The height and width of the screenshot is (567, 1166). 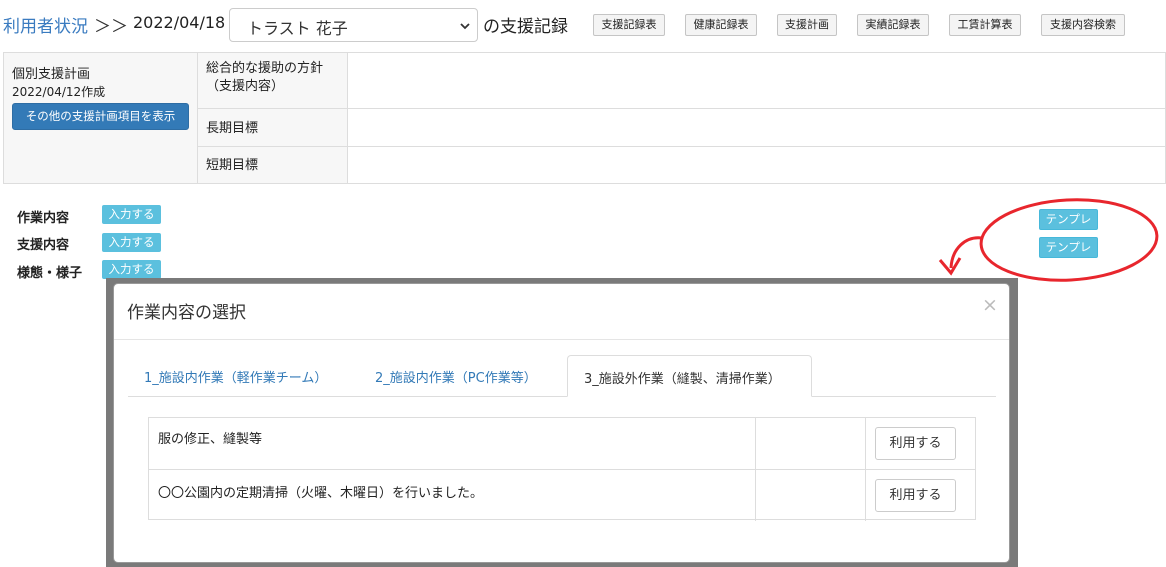 What do you see at coordinates (525, 27) in the screenshot?
I see `page-title-suffix: の支援記録` at bounding box center [525, 27].